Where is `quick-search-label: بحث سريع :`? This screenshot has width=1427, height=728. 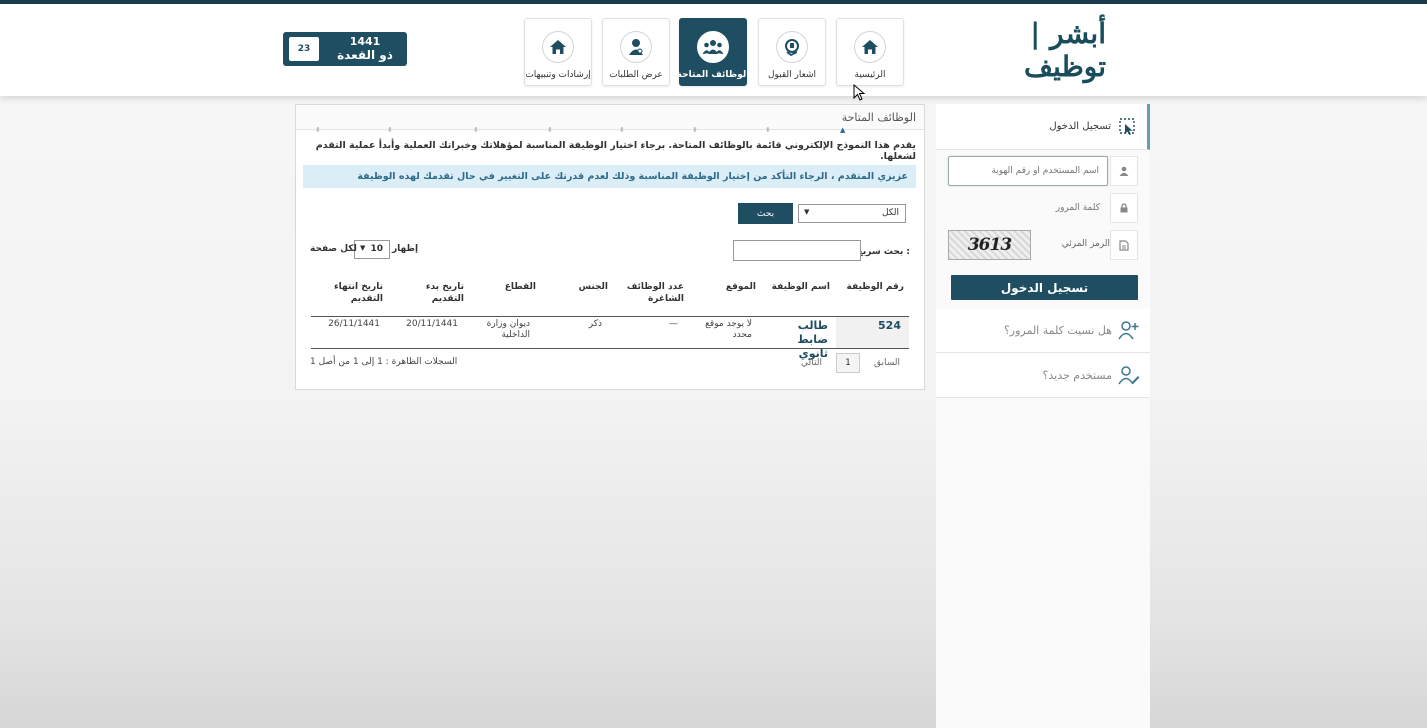
quick-search-label: بحث سريع : is located at coordinates (883, 252).